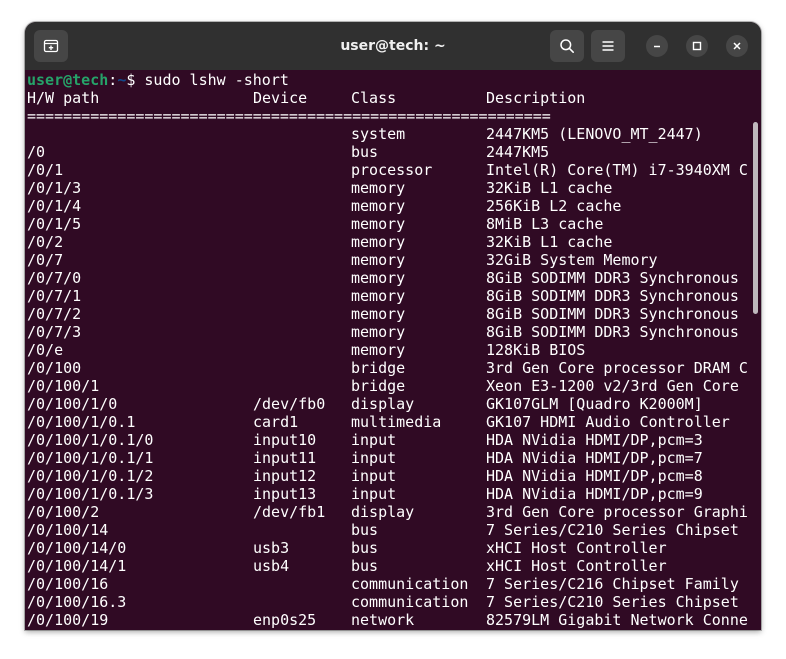  Describe the element at coordinates (594, 458) in the screenshot. I see `row-description: HDA NVidia HDMI/DP,pcm=7` at that location.